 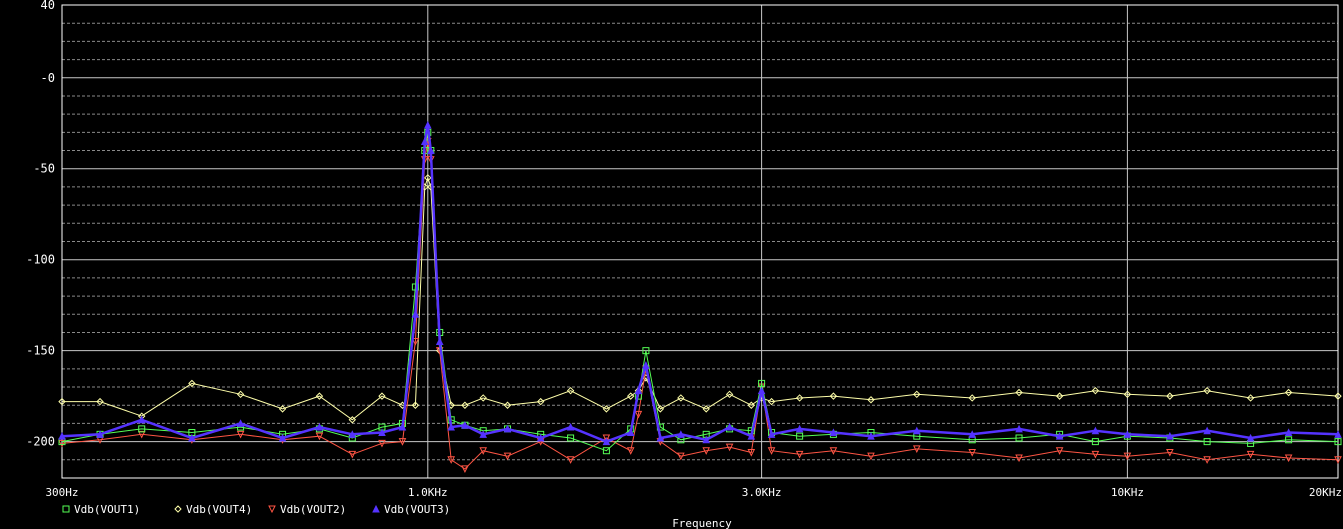 I want to click on x-tick-label: 300Hz, so click(x=61, y=492).